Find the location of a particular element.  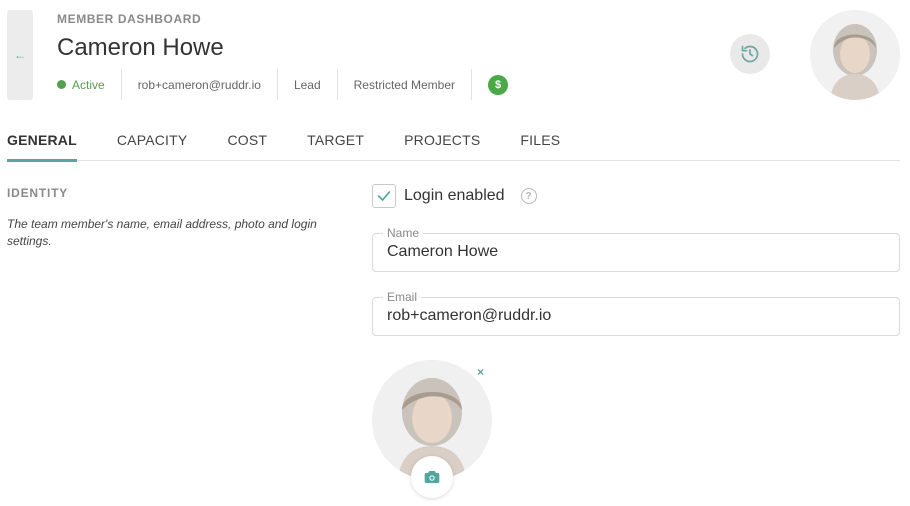

login-enabled-label: Login enabled is located at coordinates (454, 196).